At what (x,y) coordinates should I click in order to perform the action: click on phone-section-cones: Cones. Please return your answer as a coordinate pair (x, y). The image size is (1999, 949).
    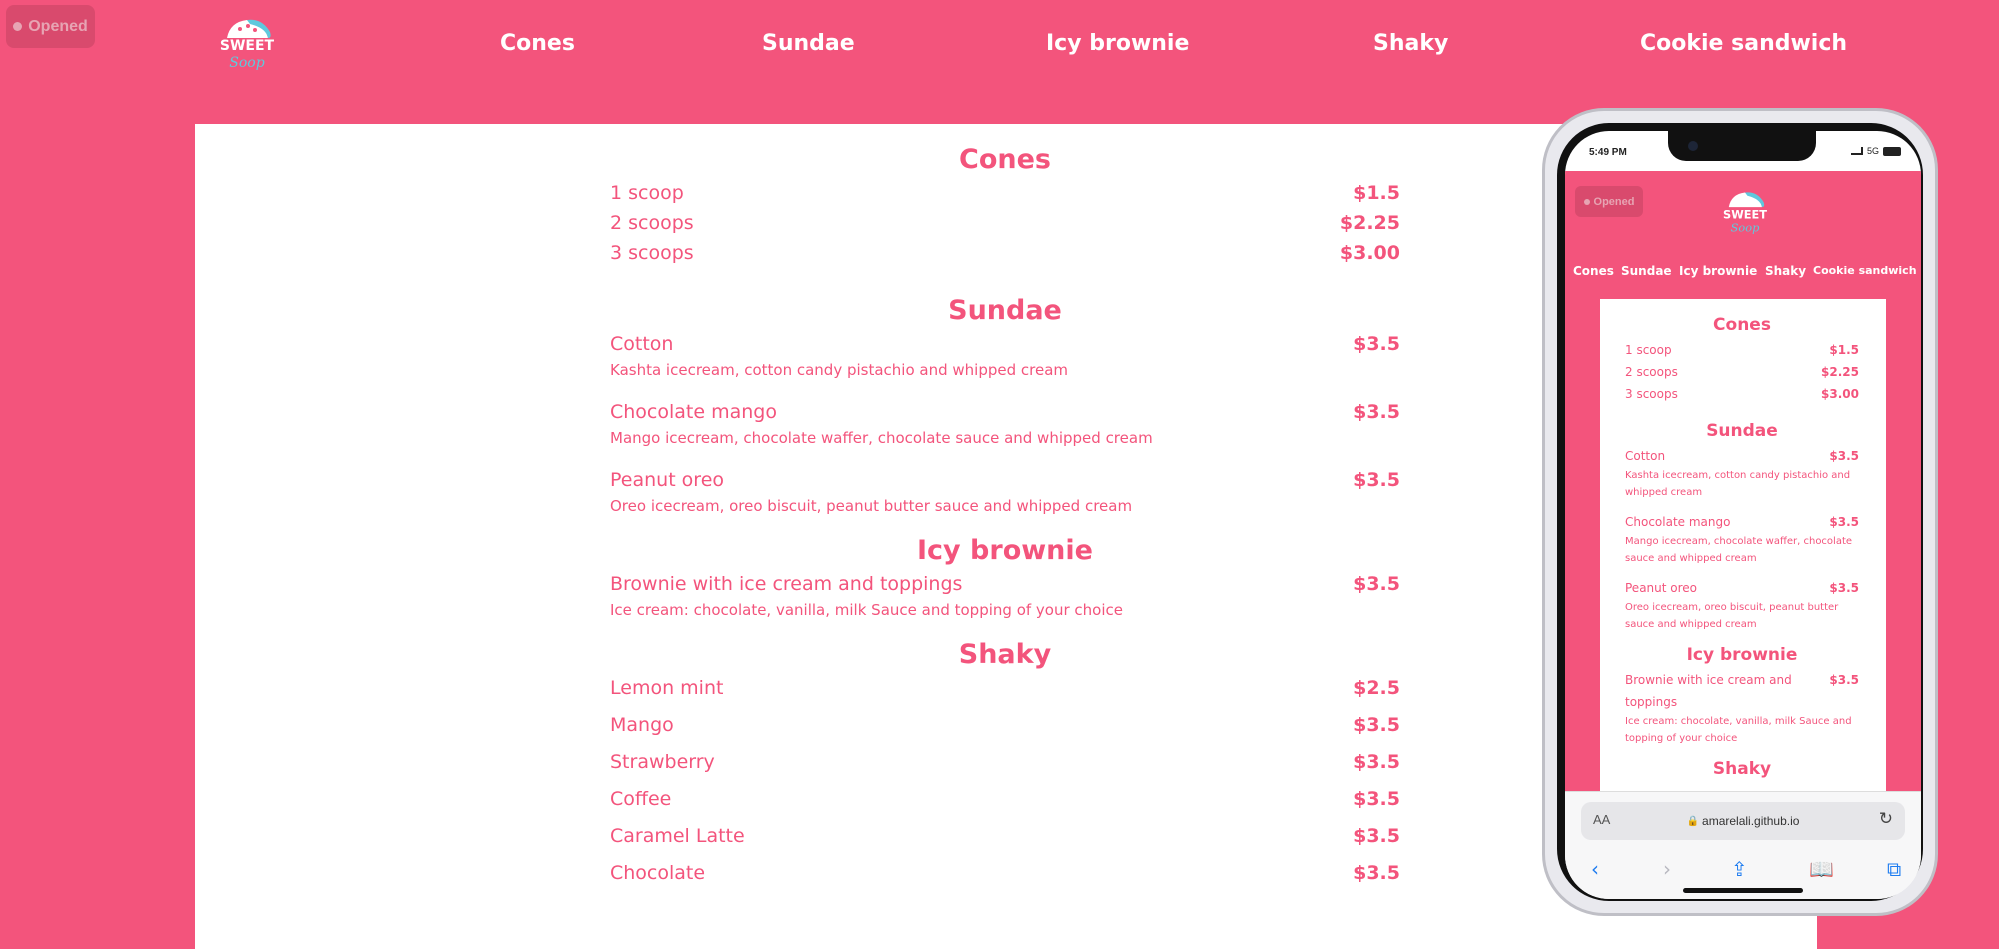
    Looking at the image, I should click on (1742, 325).